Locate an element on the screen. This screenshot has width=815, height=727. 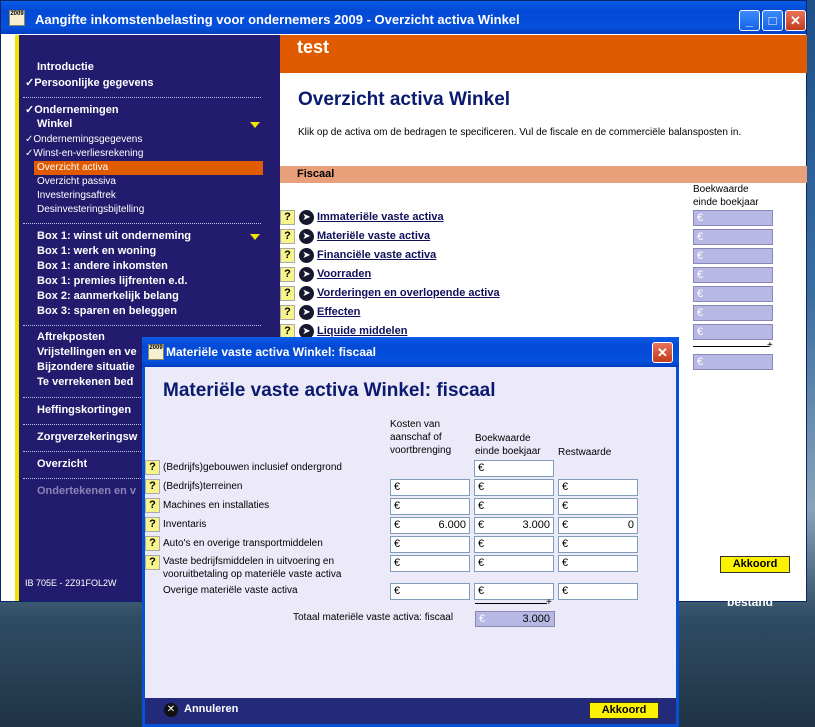
nav-box3: Box 3: sparen en beleggen is located at coordinates (107, 311).